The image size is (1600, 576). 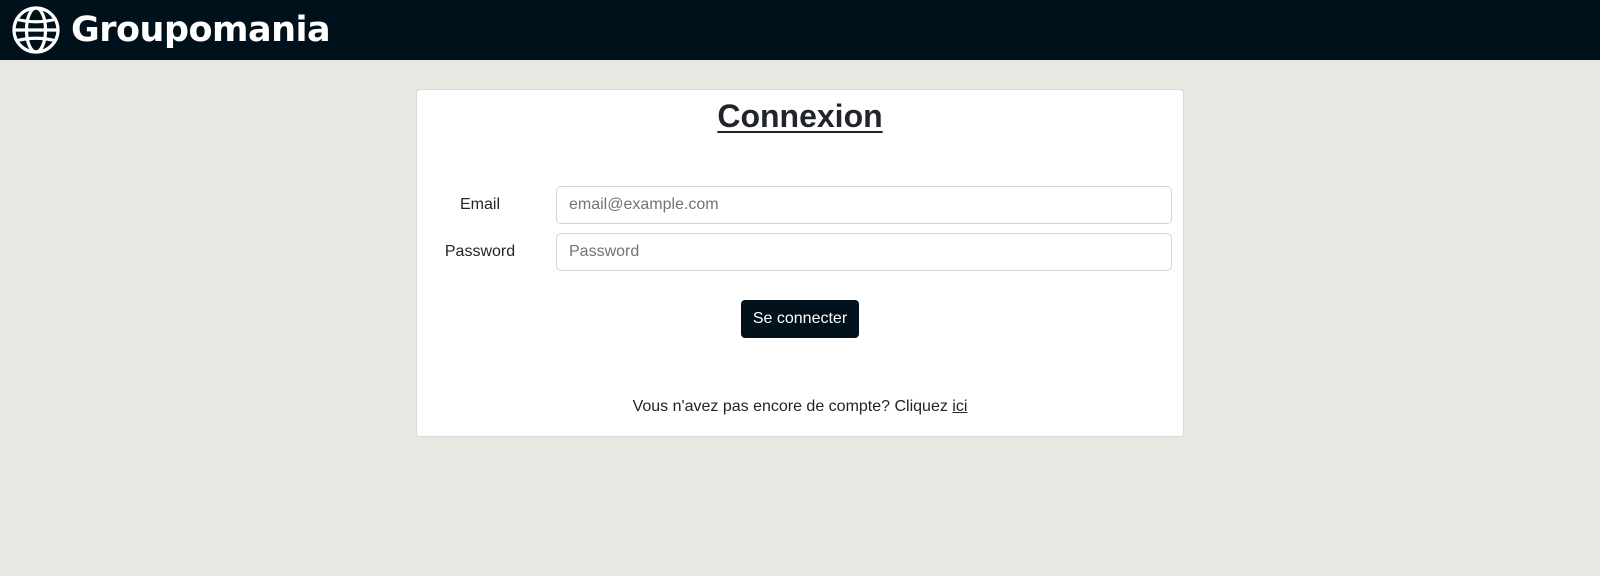 I want to click on login-button: Se connecter, so click(x=800, y=319).